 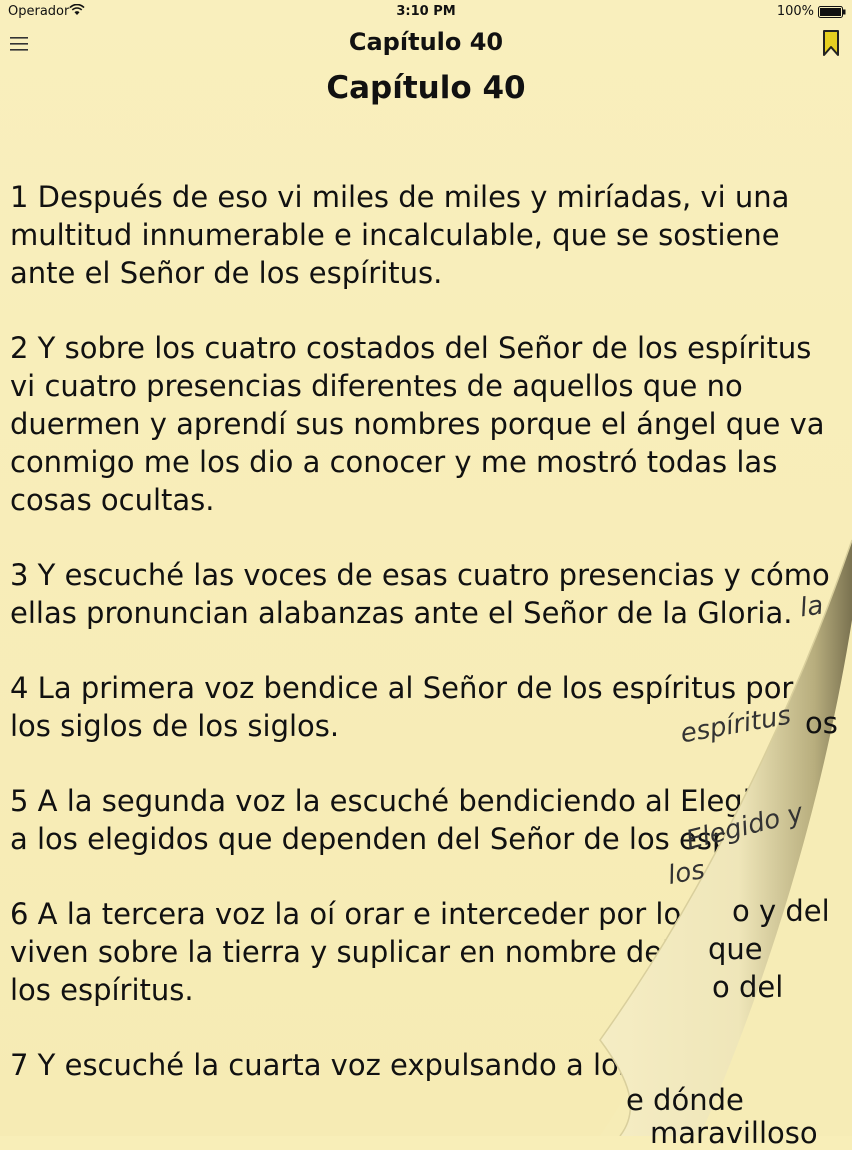 What do you see at coordinates (781, 911) in the screenshot?
I see `peek-text: o y del` at bounding box center [781, 911].